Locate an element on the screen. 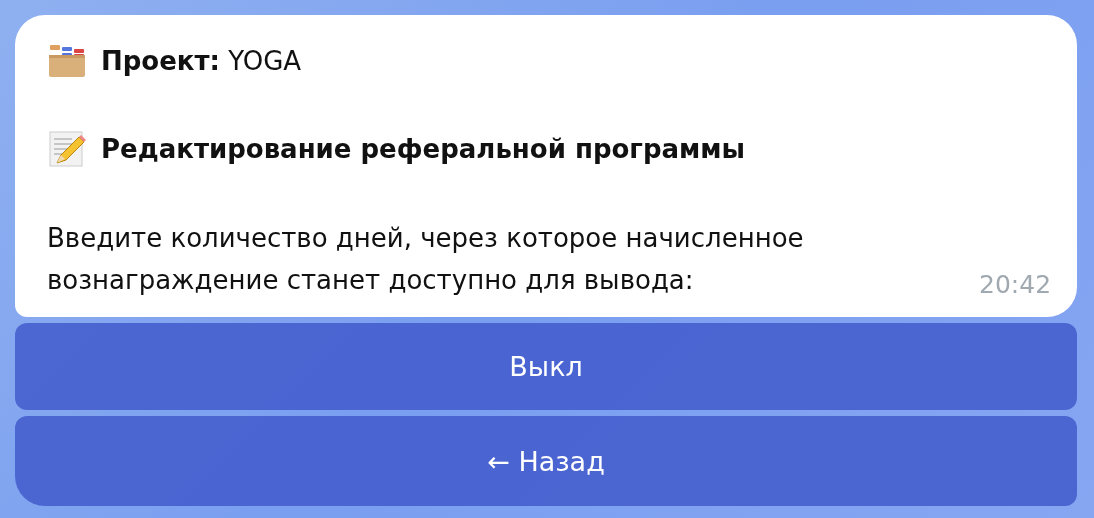 The image size is (1094, 518). message-heading: Редактирование реферальной программы is located at coordinates (423, 149).